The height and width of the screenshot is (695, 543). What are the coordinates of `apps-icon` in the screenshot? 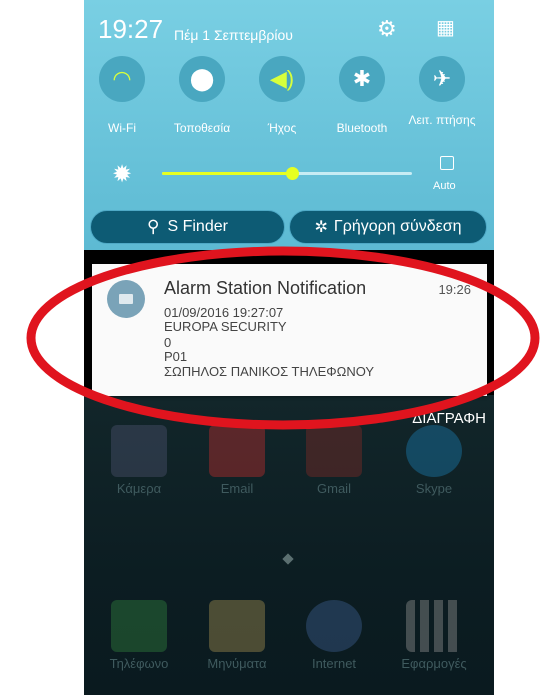 It's located at (434, 626).